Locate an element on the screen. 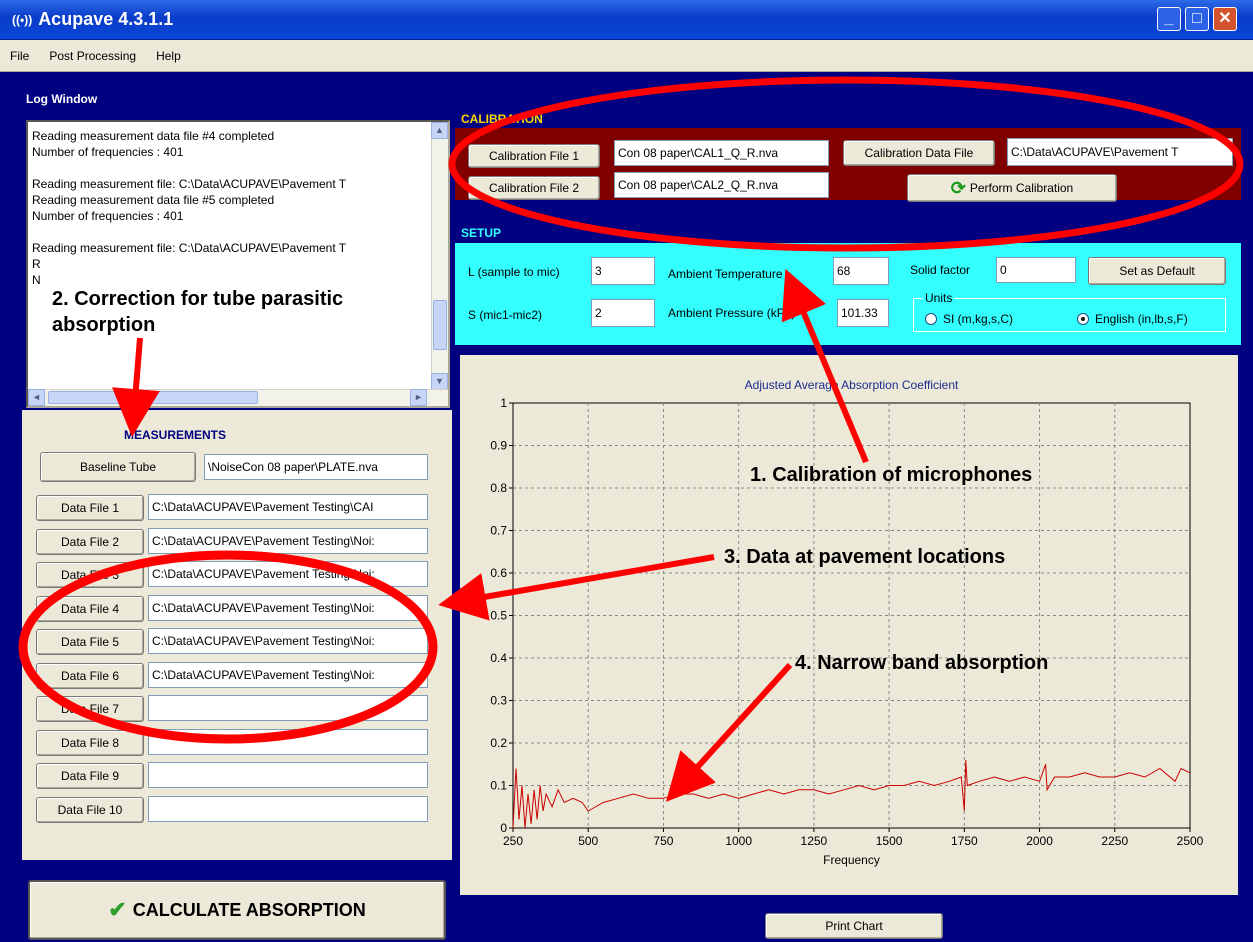 The height and width of the screenshot is (942, 1253). units-english-label: English (in,lb,s,F) is located at coordinates (1141, 319).